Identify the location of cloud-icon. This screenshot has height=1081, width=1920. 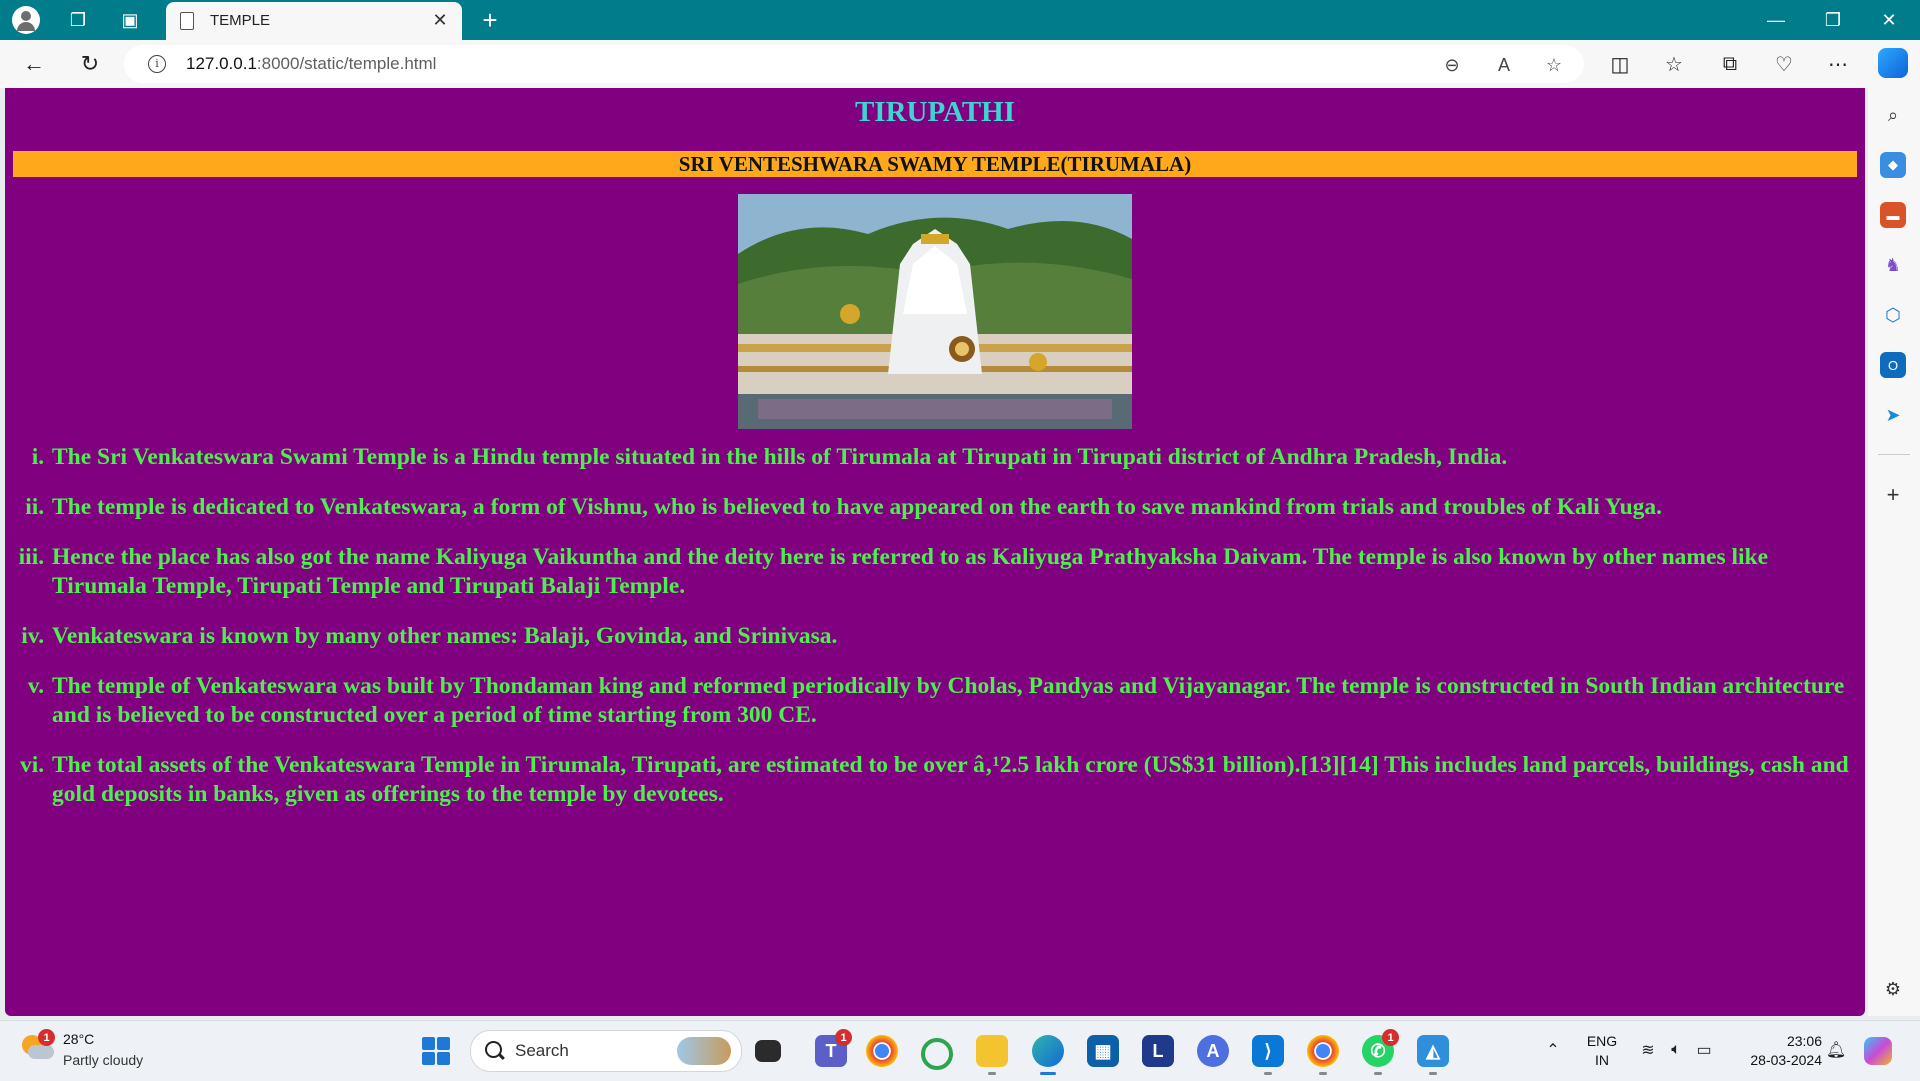
(41, 1052).